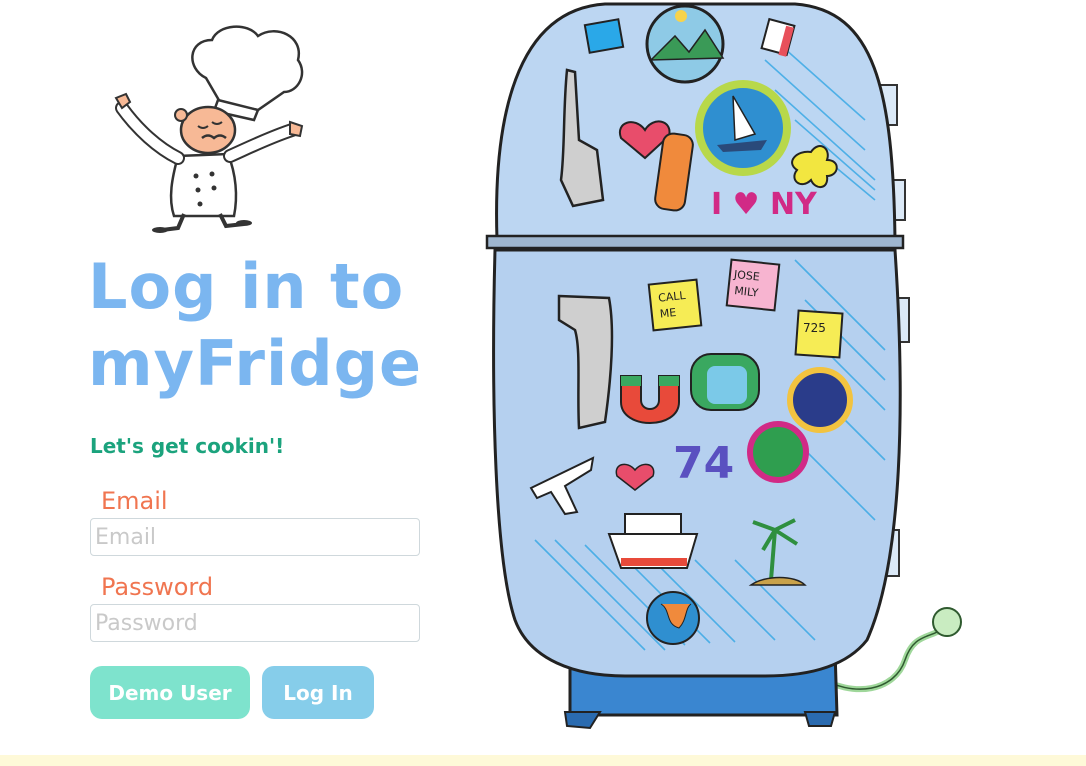 Image resolution: width=1086 pixels, height=766 pixels. I want to click on chef-face, so click(208, 130).